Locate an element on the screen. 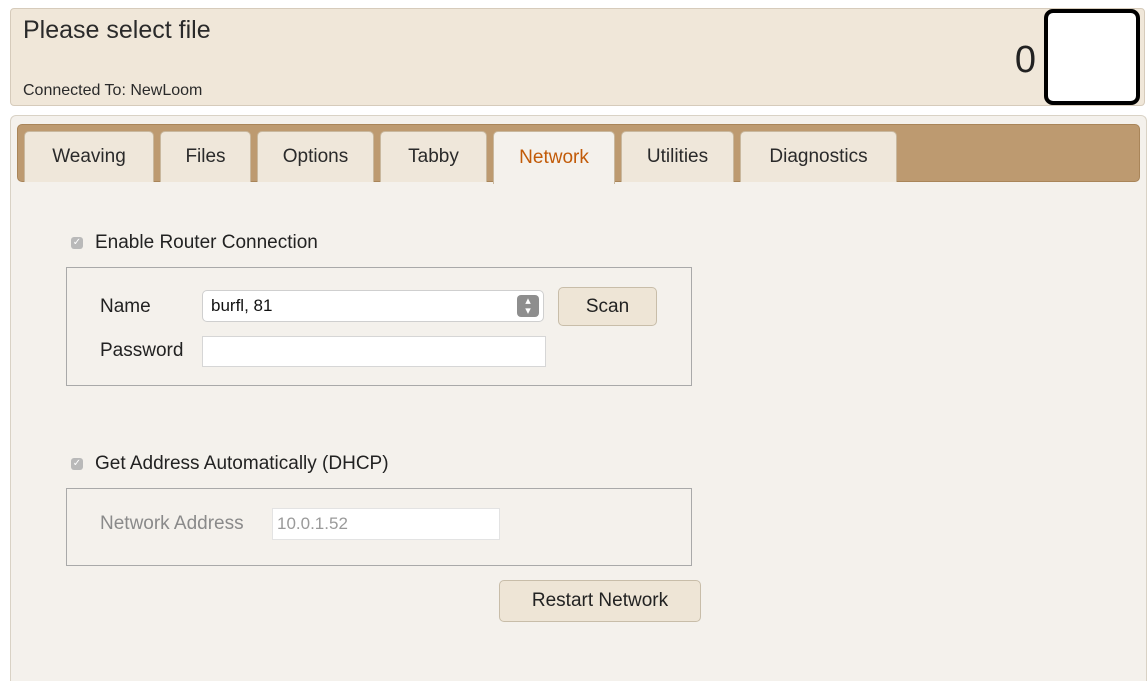 This screenshot has width=1147, height=681. dhcp-checkbox: ✓ is located at coordinates (77, 464).